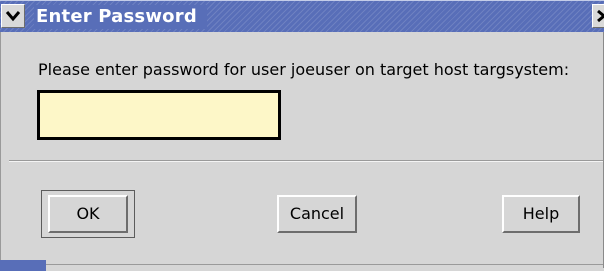 Image resolution: width=614 pixels, height=271 pixels. Describe the element at coordinates (120, 17) in the screenshot. I see `window-title: Enter Password` at that location.